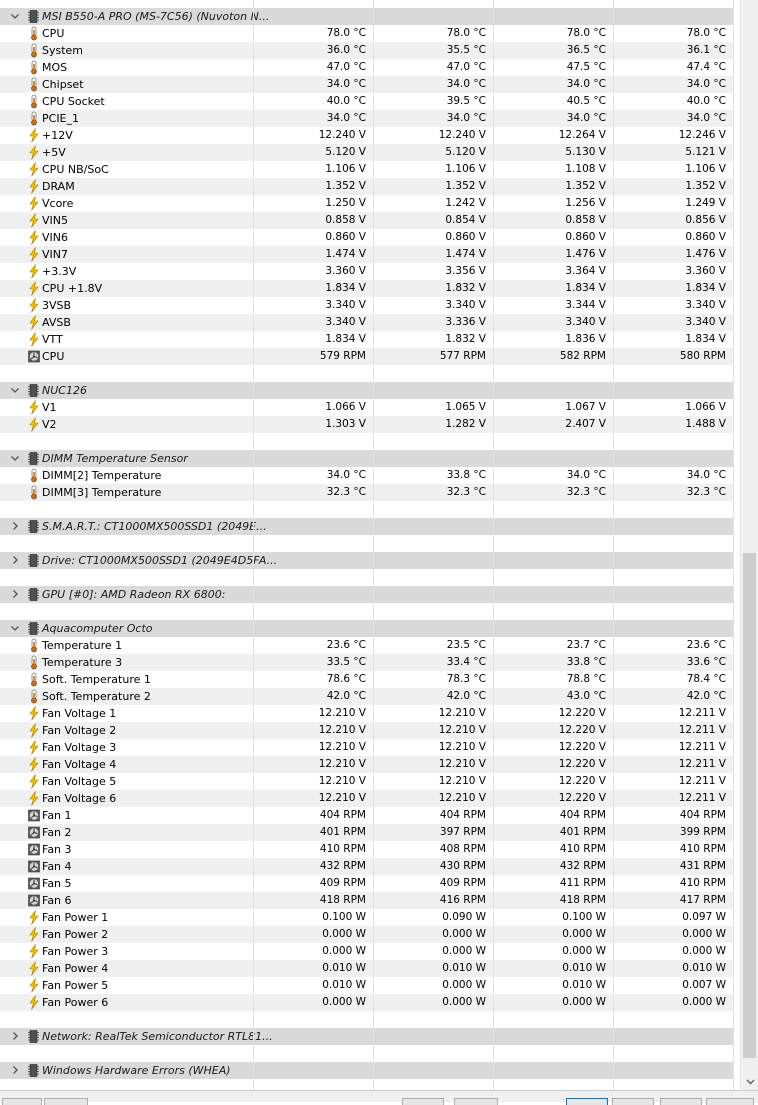 The width and height of the screenshot is (758, 1105). What do you see at coordinates (704, 968) in the screenshot?
I see `sensor-average-value: 0.010 W` at bounding box center [704, 968].